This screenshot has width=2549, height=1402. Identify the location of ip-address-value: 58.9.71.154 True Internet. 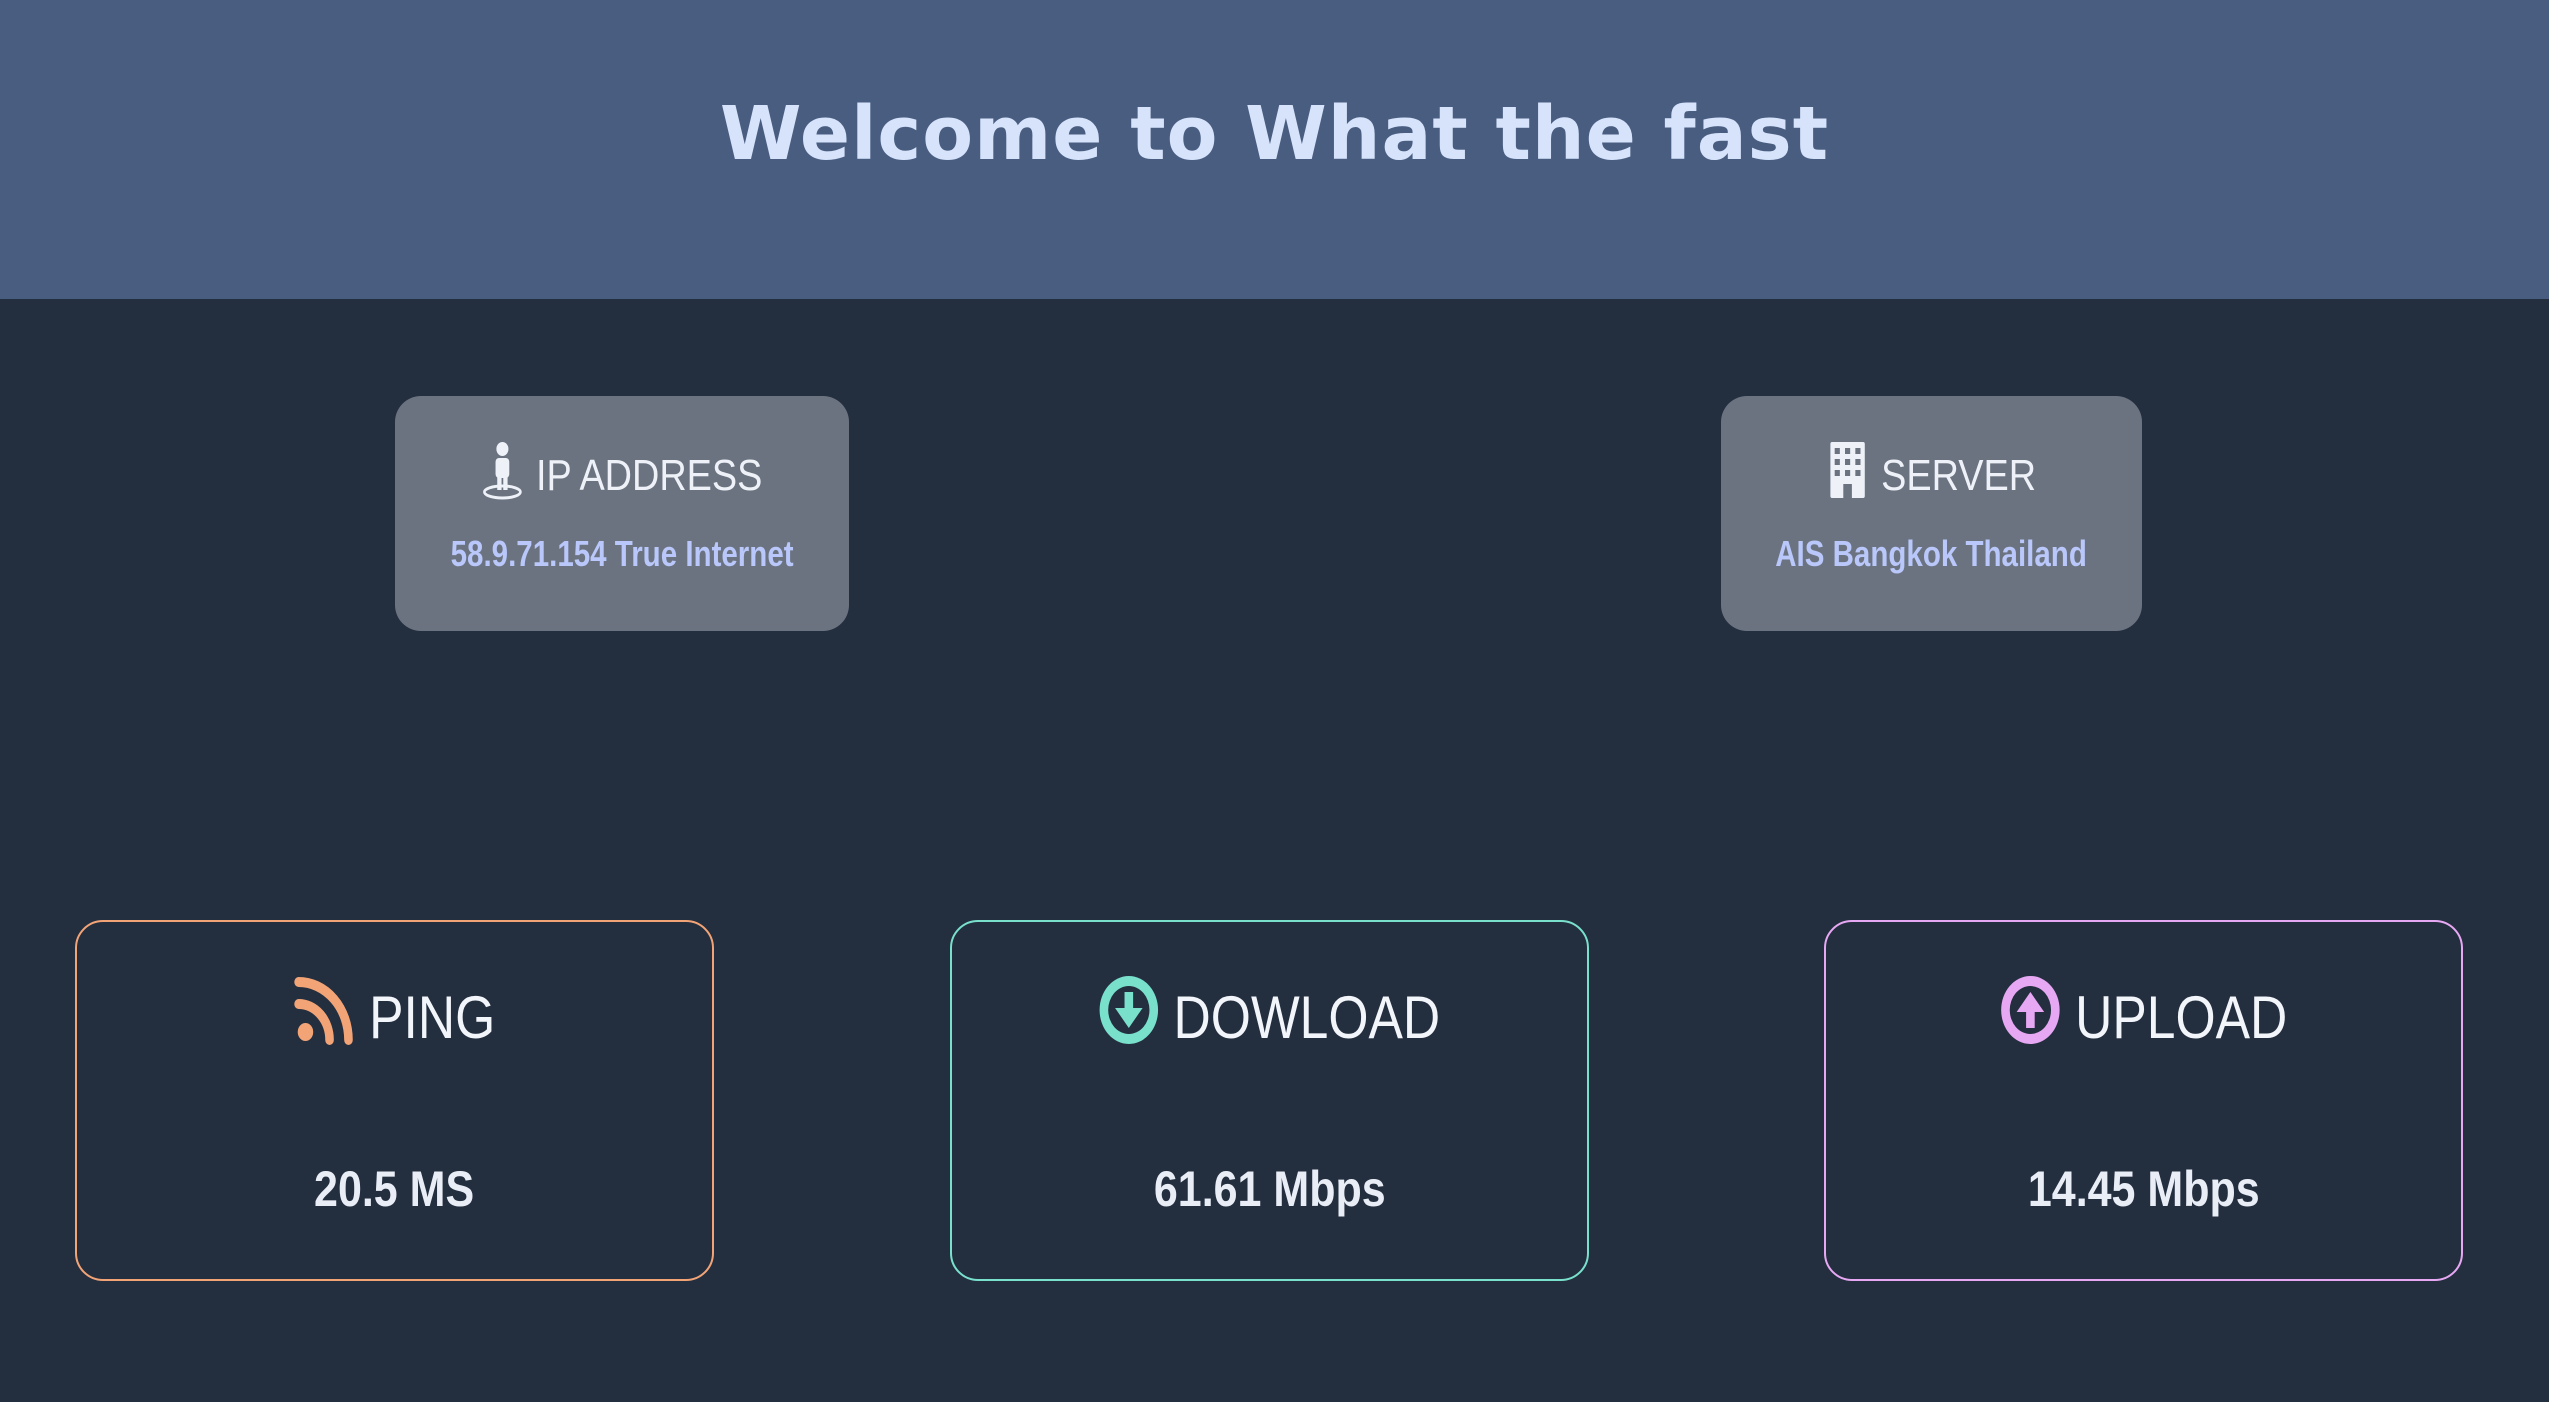
(622, 553).